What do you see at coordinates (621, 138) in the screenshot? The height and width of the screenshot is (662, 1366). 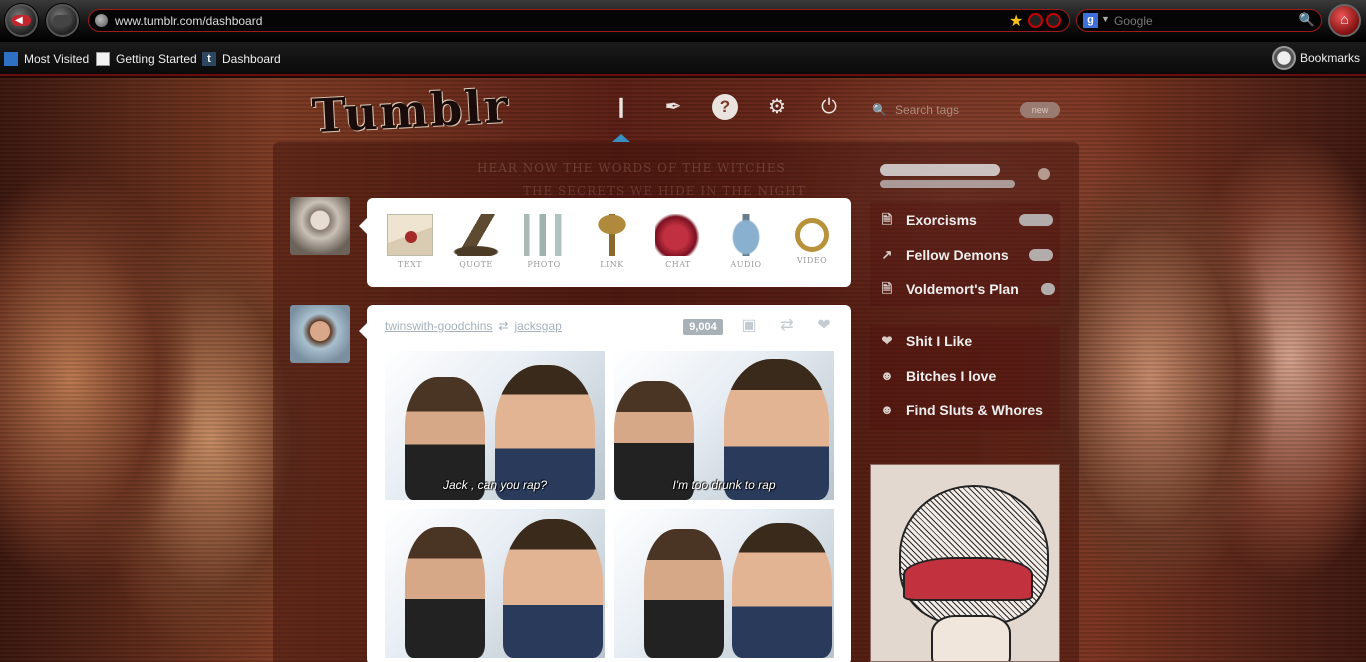 I see `active-tab-indicator` at bounding box center [621, 138].